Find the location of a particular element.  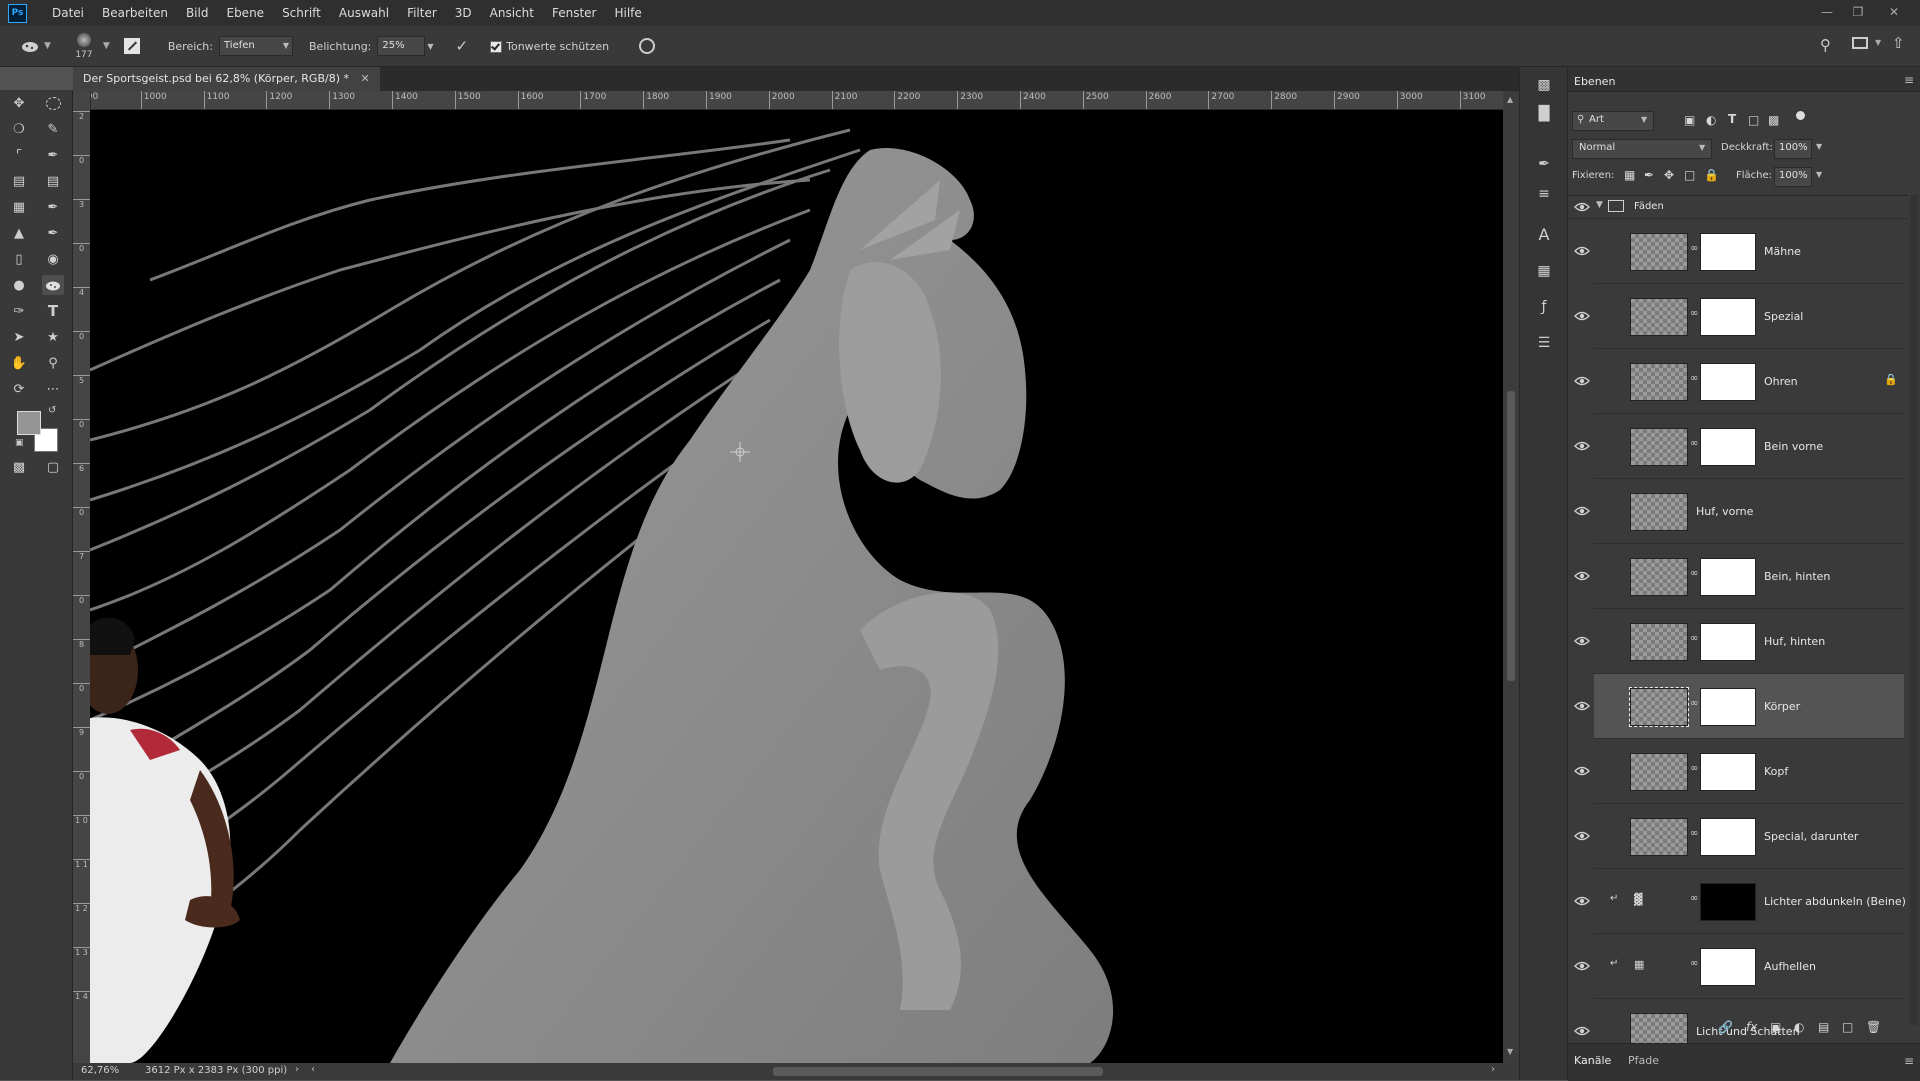

new-layer-icon: □ is located at coordinates (1847, 1027).